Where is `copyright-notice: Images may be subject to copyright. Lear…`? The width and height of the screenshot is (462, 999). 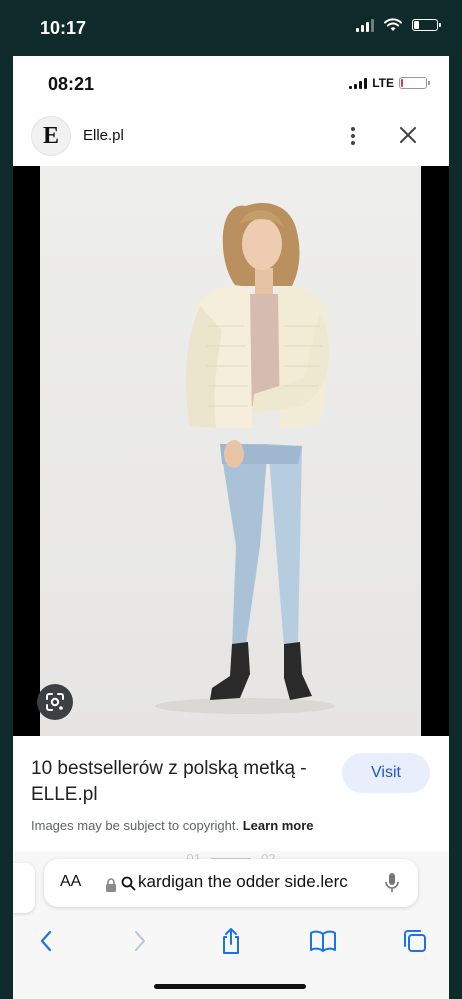
copyright-notice: Images may be subject to copyright. Lear… is located at coordinates (172, 825).